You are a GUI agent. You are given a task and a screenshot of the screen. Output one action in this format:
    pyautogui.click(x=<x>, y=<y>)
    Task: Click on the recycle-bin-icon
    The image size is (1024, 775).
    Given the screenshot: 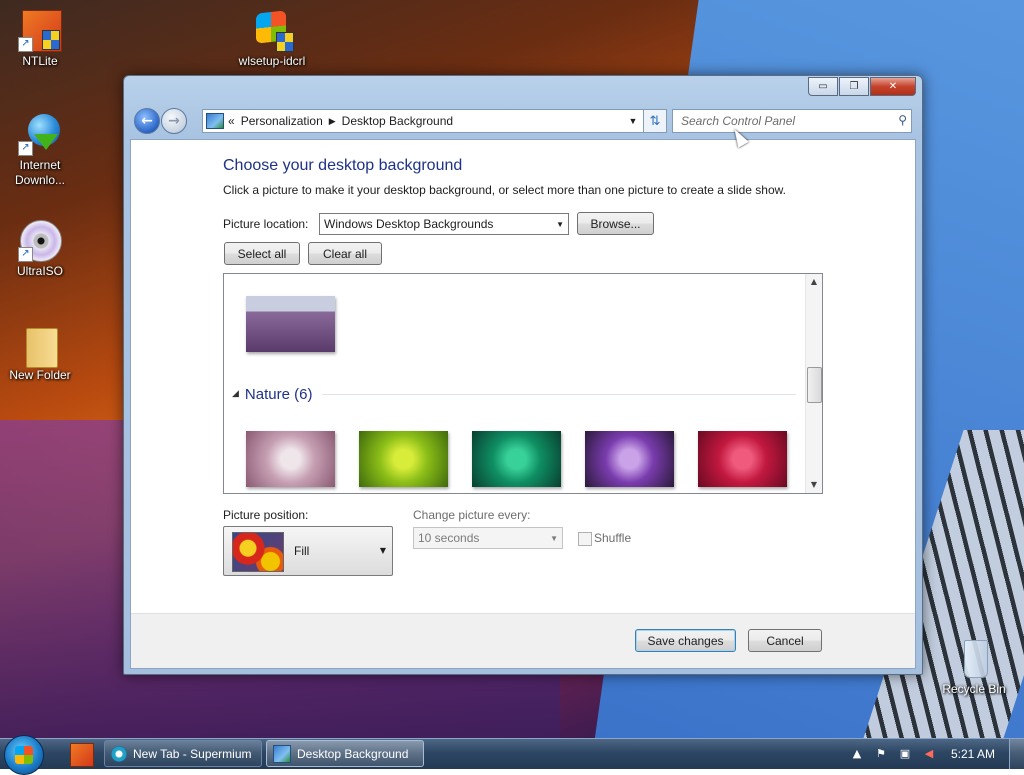 What is the action you would take?
    pyautogui.click(x=974, y=658)
    